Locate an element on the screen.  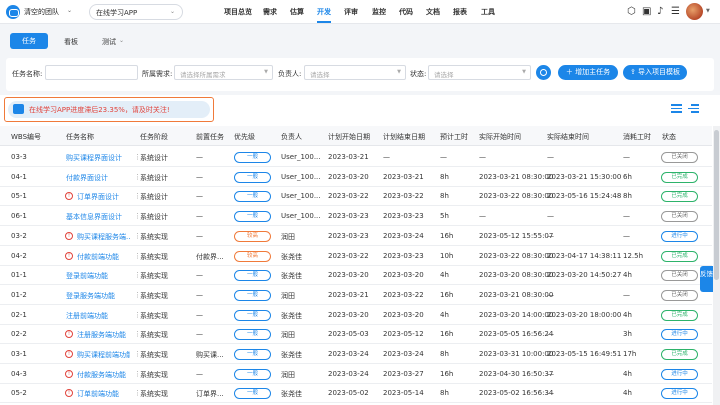
col-wbs: WBS编号 is located at coordinates (26, 137).